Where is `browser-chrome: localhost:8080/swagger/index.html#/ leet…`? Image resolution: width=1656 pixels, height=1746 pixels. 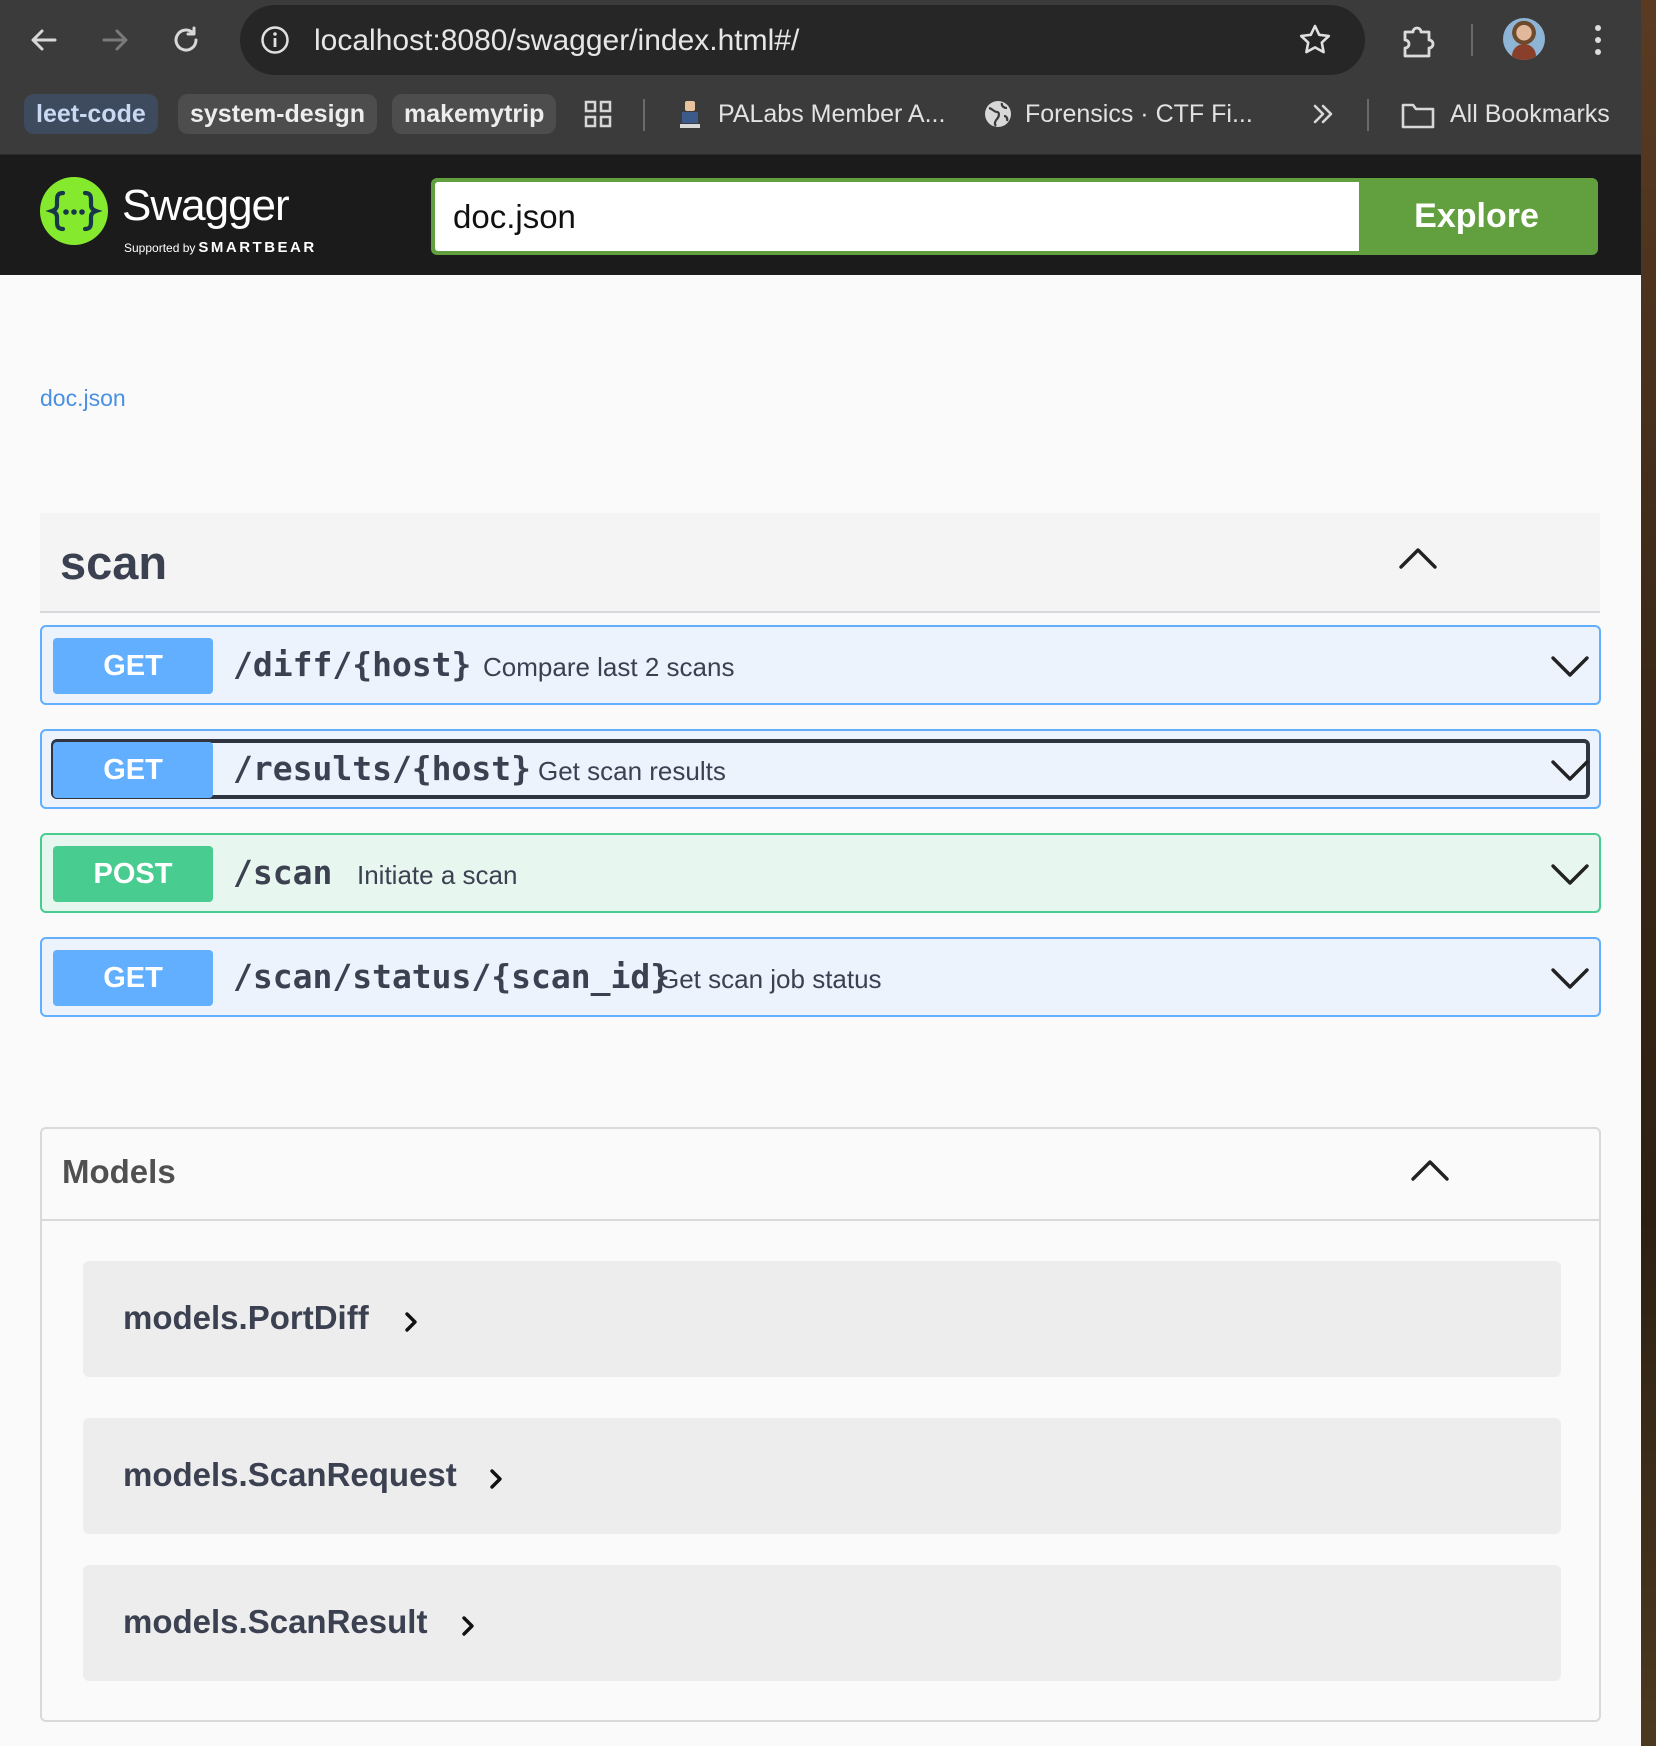 browser-chrome: localhost:8080/swagger/index.html#/ leet… is located at coordinates (820, 77).